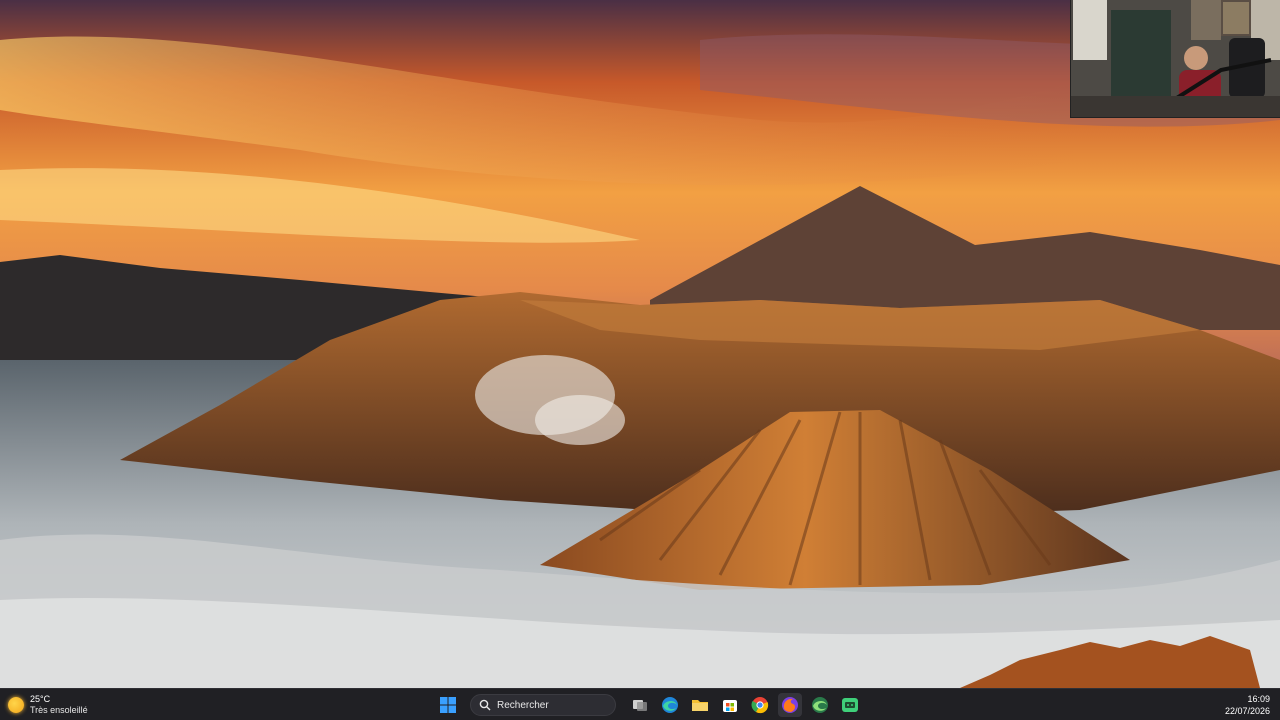  I want to click on terminal-app-button, so click(850, 705).